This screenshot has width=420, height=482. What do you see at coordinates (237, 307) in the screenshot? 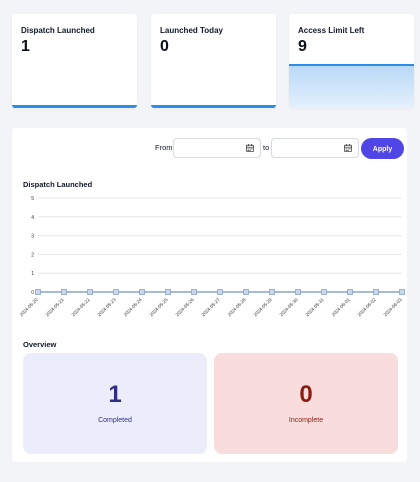
I see `x-tick-label: 2024-05-28` at bounding box center [237, 307].